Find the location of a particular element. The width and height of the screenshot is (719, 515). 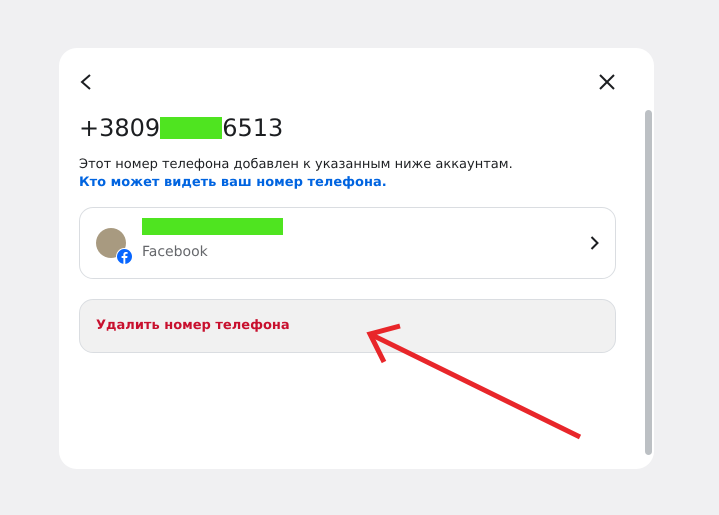

chevron-right-icon is located at coordinates (594, 243).